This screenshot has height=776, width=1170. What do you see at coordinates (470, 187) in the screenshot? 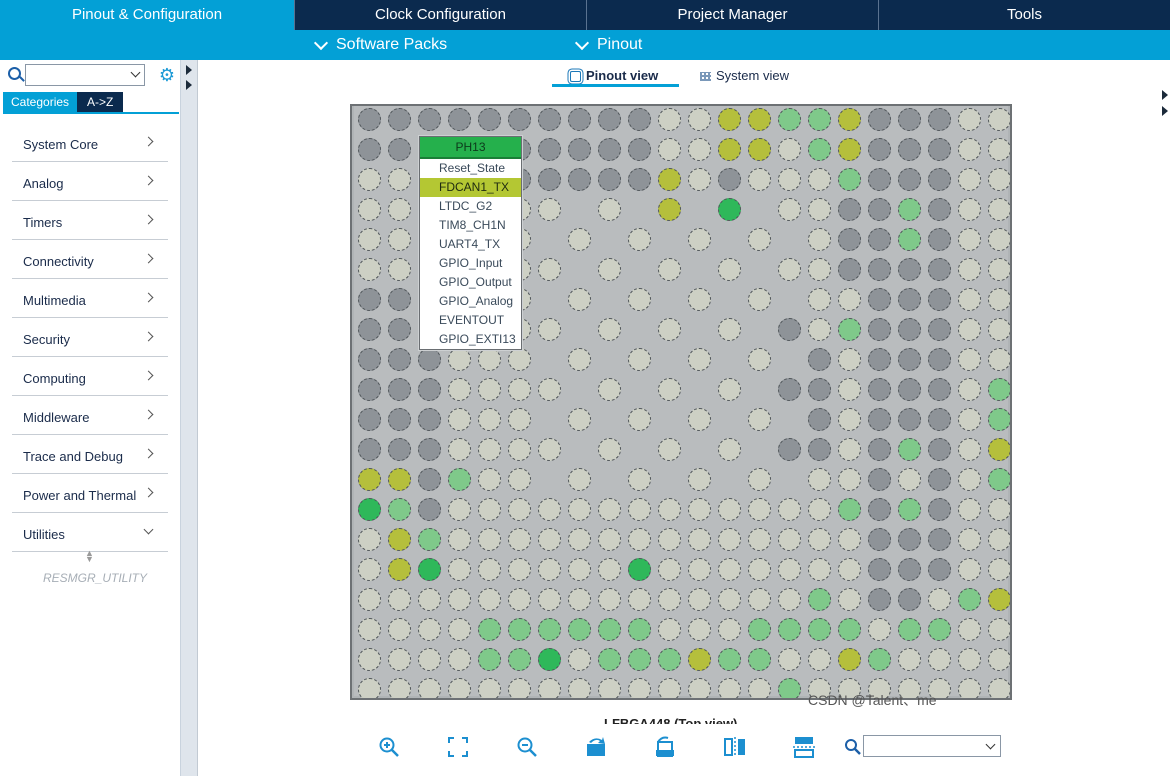
I see `pin-option-fdcan1-tx: FDCAN1_TX` at bounding box center [470, 187].